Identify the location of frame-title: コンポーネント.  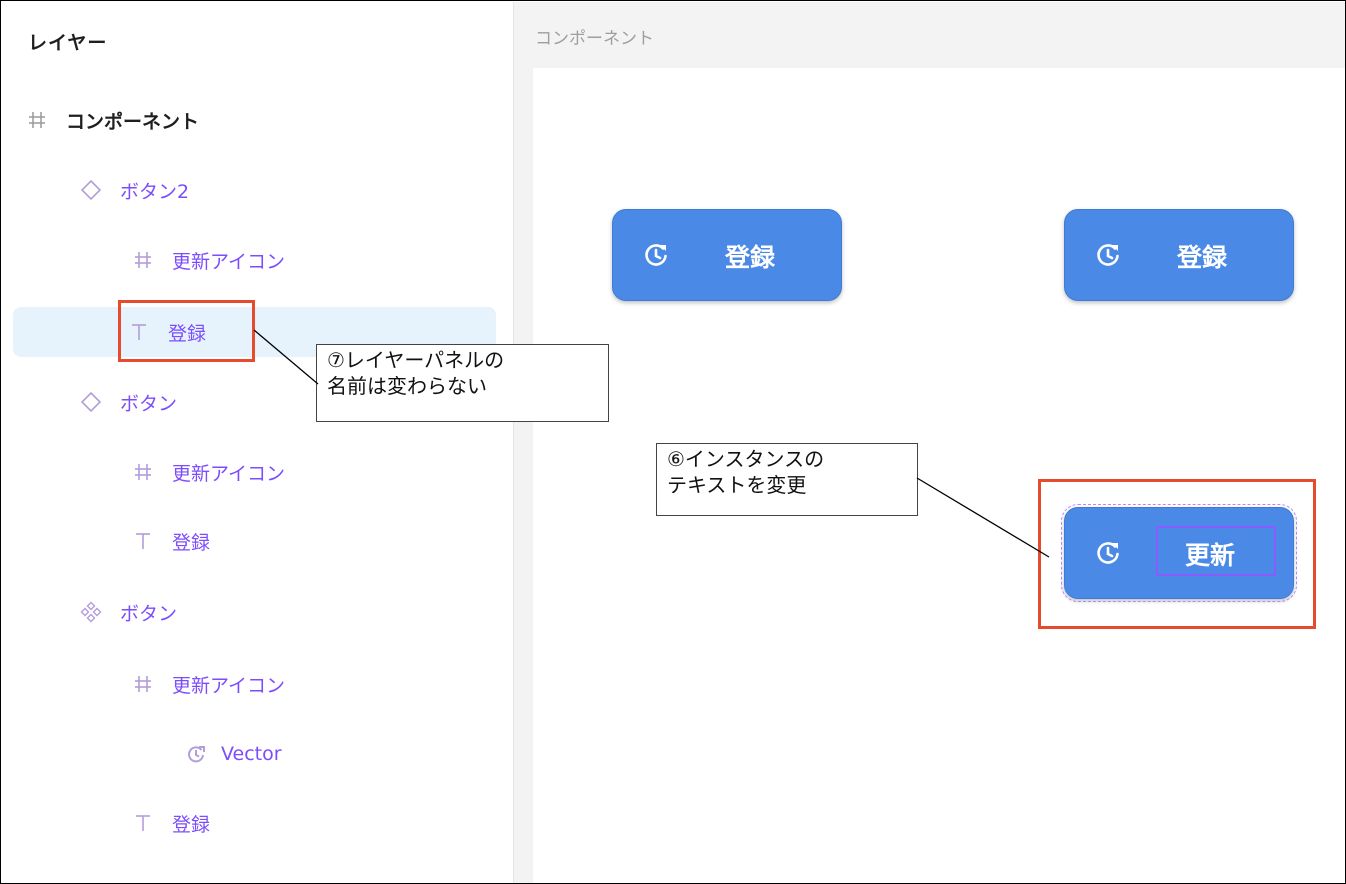
(594, 36).